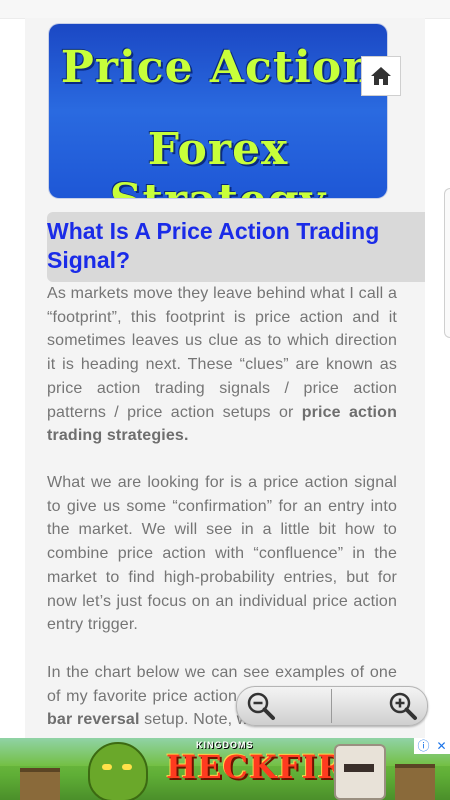  Describe the element at coordinates (217, 161) in the screenshot. I see `banner-line-2: Forex Strategy` at that location.